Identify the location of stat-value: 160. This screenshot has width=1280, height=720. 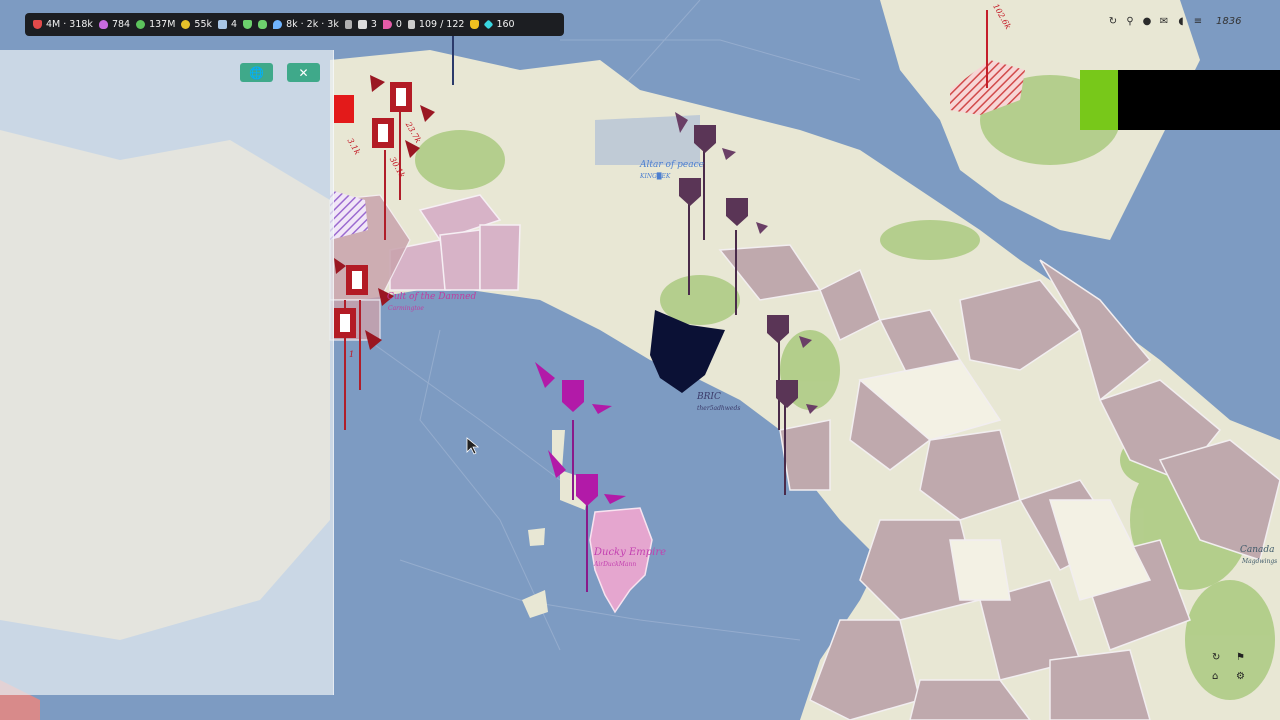
(505, 24).